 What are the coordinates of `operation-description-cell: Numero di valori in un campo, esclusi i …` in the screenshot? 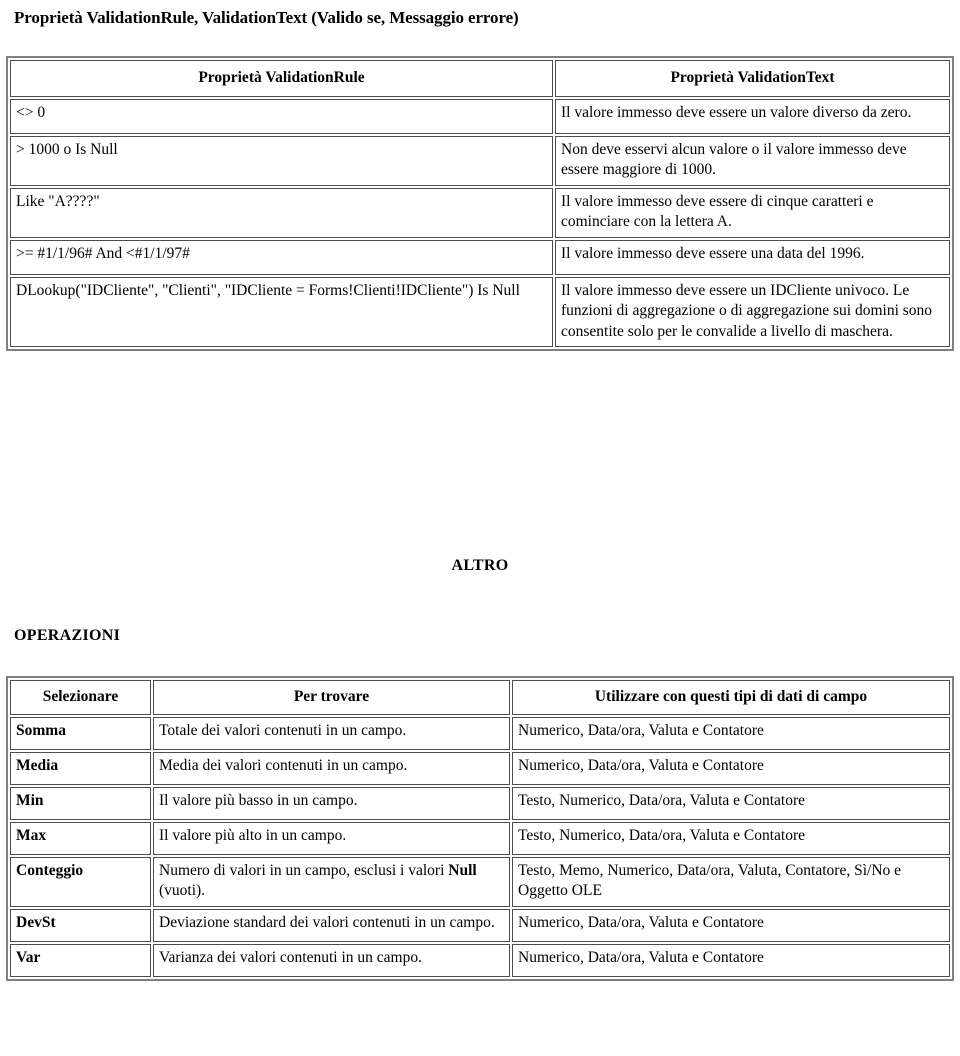 It's located at (331, 882).